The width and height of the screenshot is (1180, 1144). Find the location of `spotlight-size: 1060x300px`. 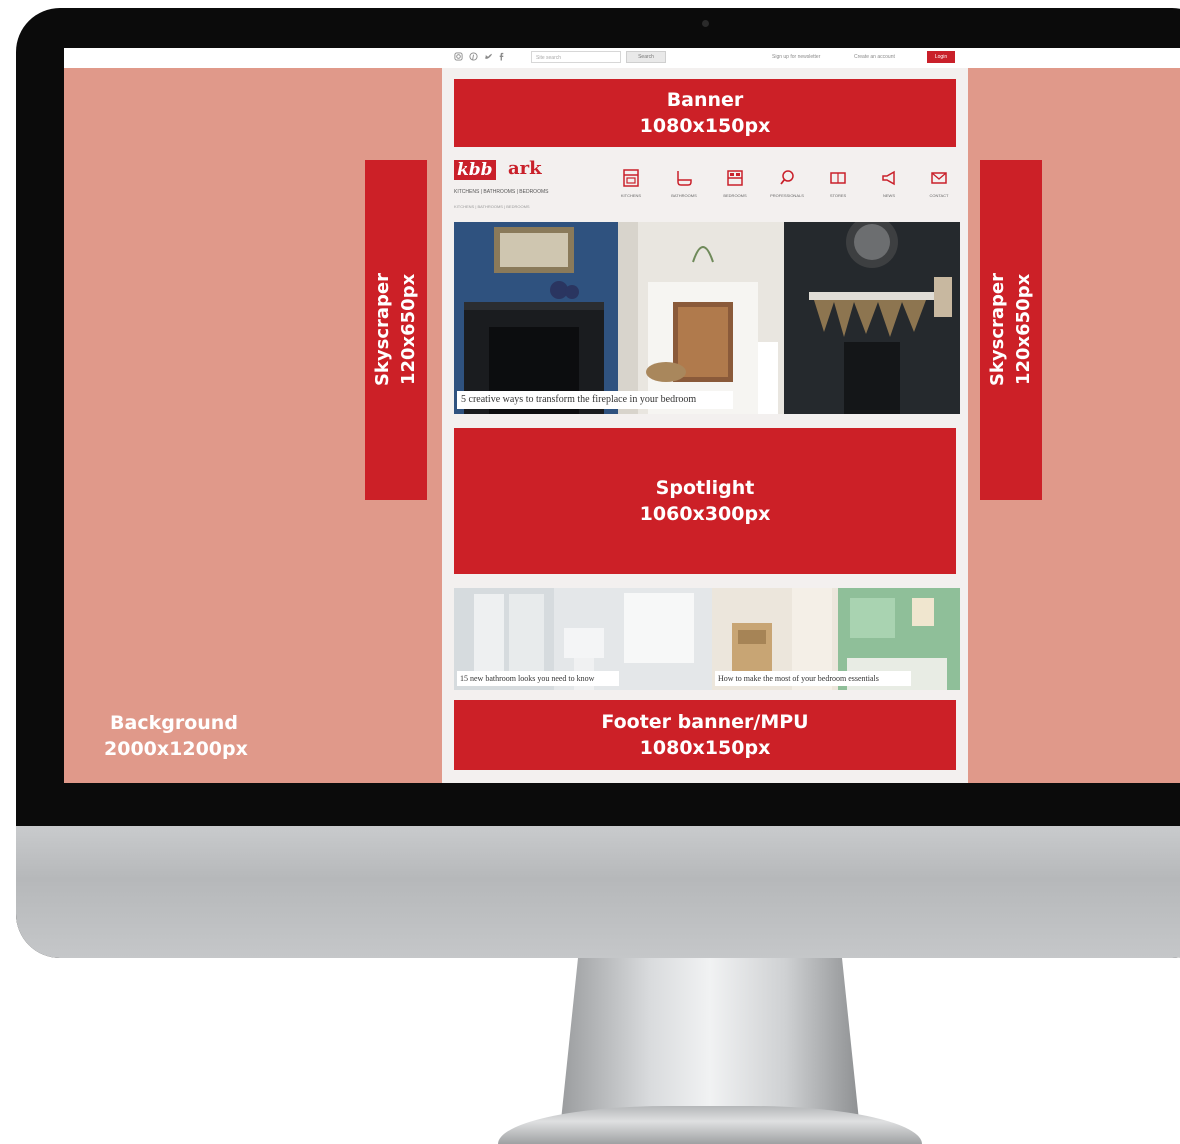

spotlight-size: 1060x300px is located at coordinates (705, 514).